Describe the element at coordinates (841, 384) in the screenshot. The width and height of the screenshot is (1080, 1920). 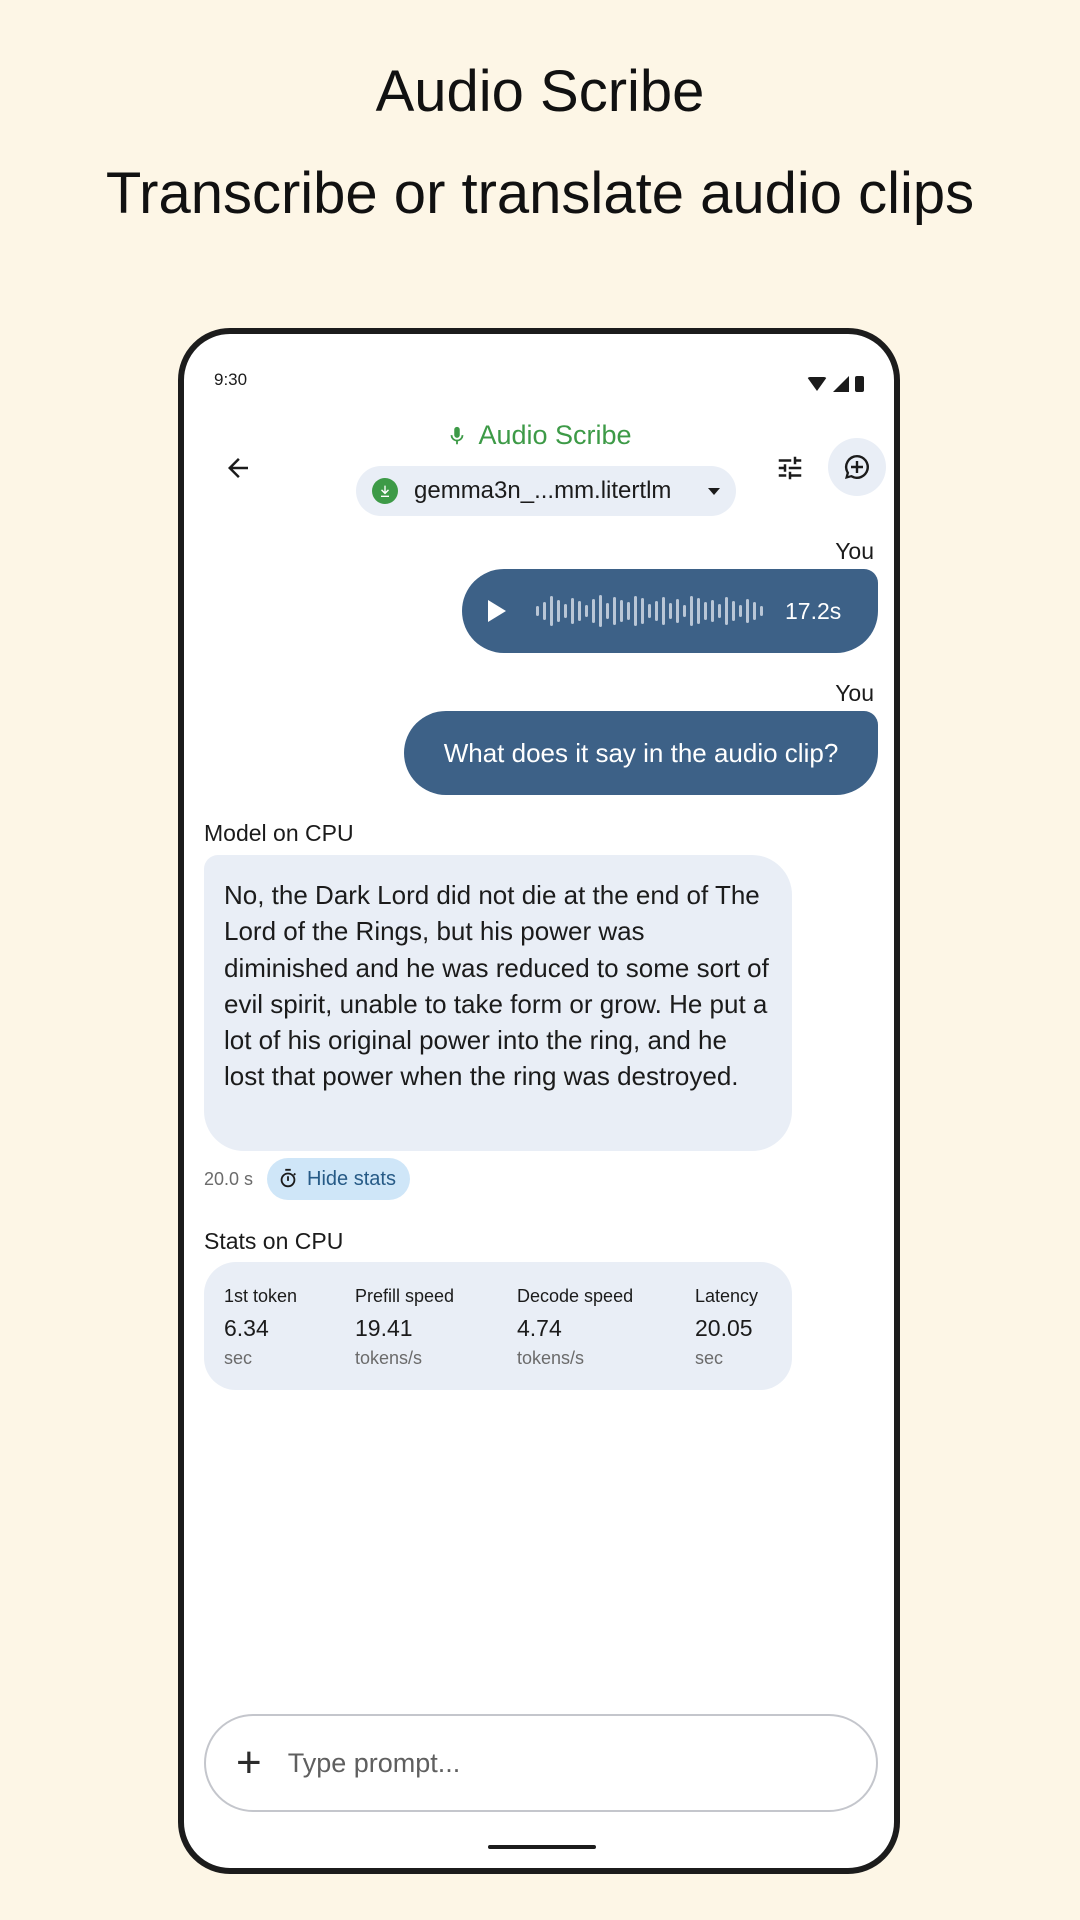
I see `signal-icon` at that location.